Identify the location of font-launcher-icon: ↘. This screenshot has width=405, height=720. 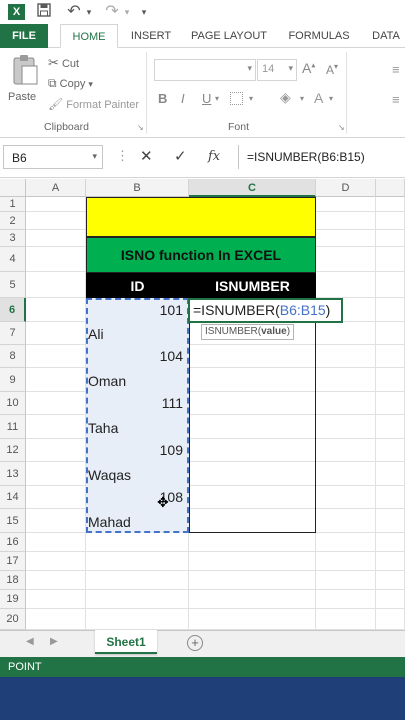
(341, 127).